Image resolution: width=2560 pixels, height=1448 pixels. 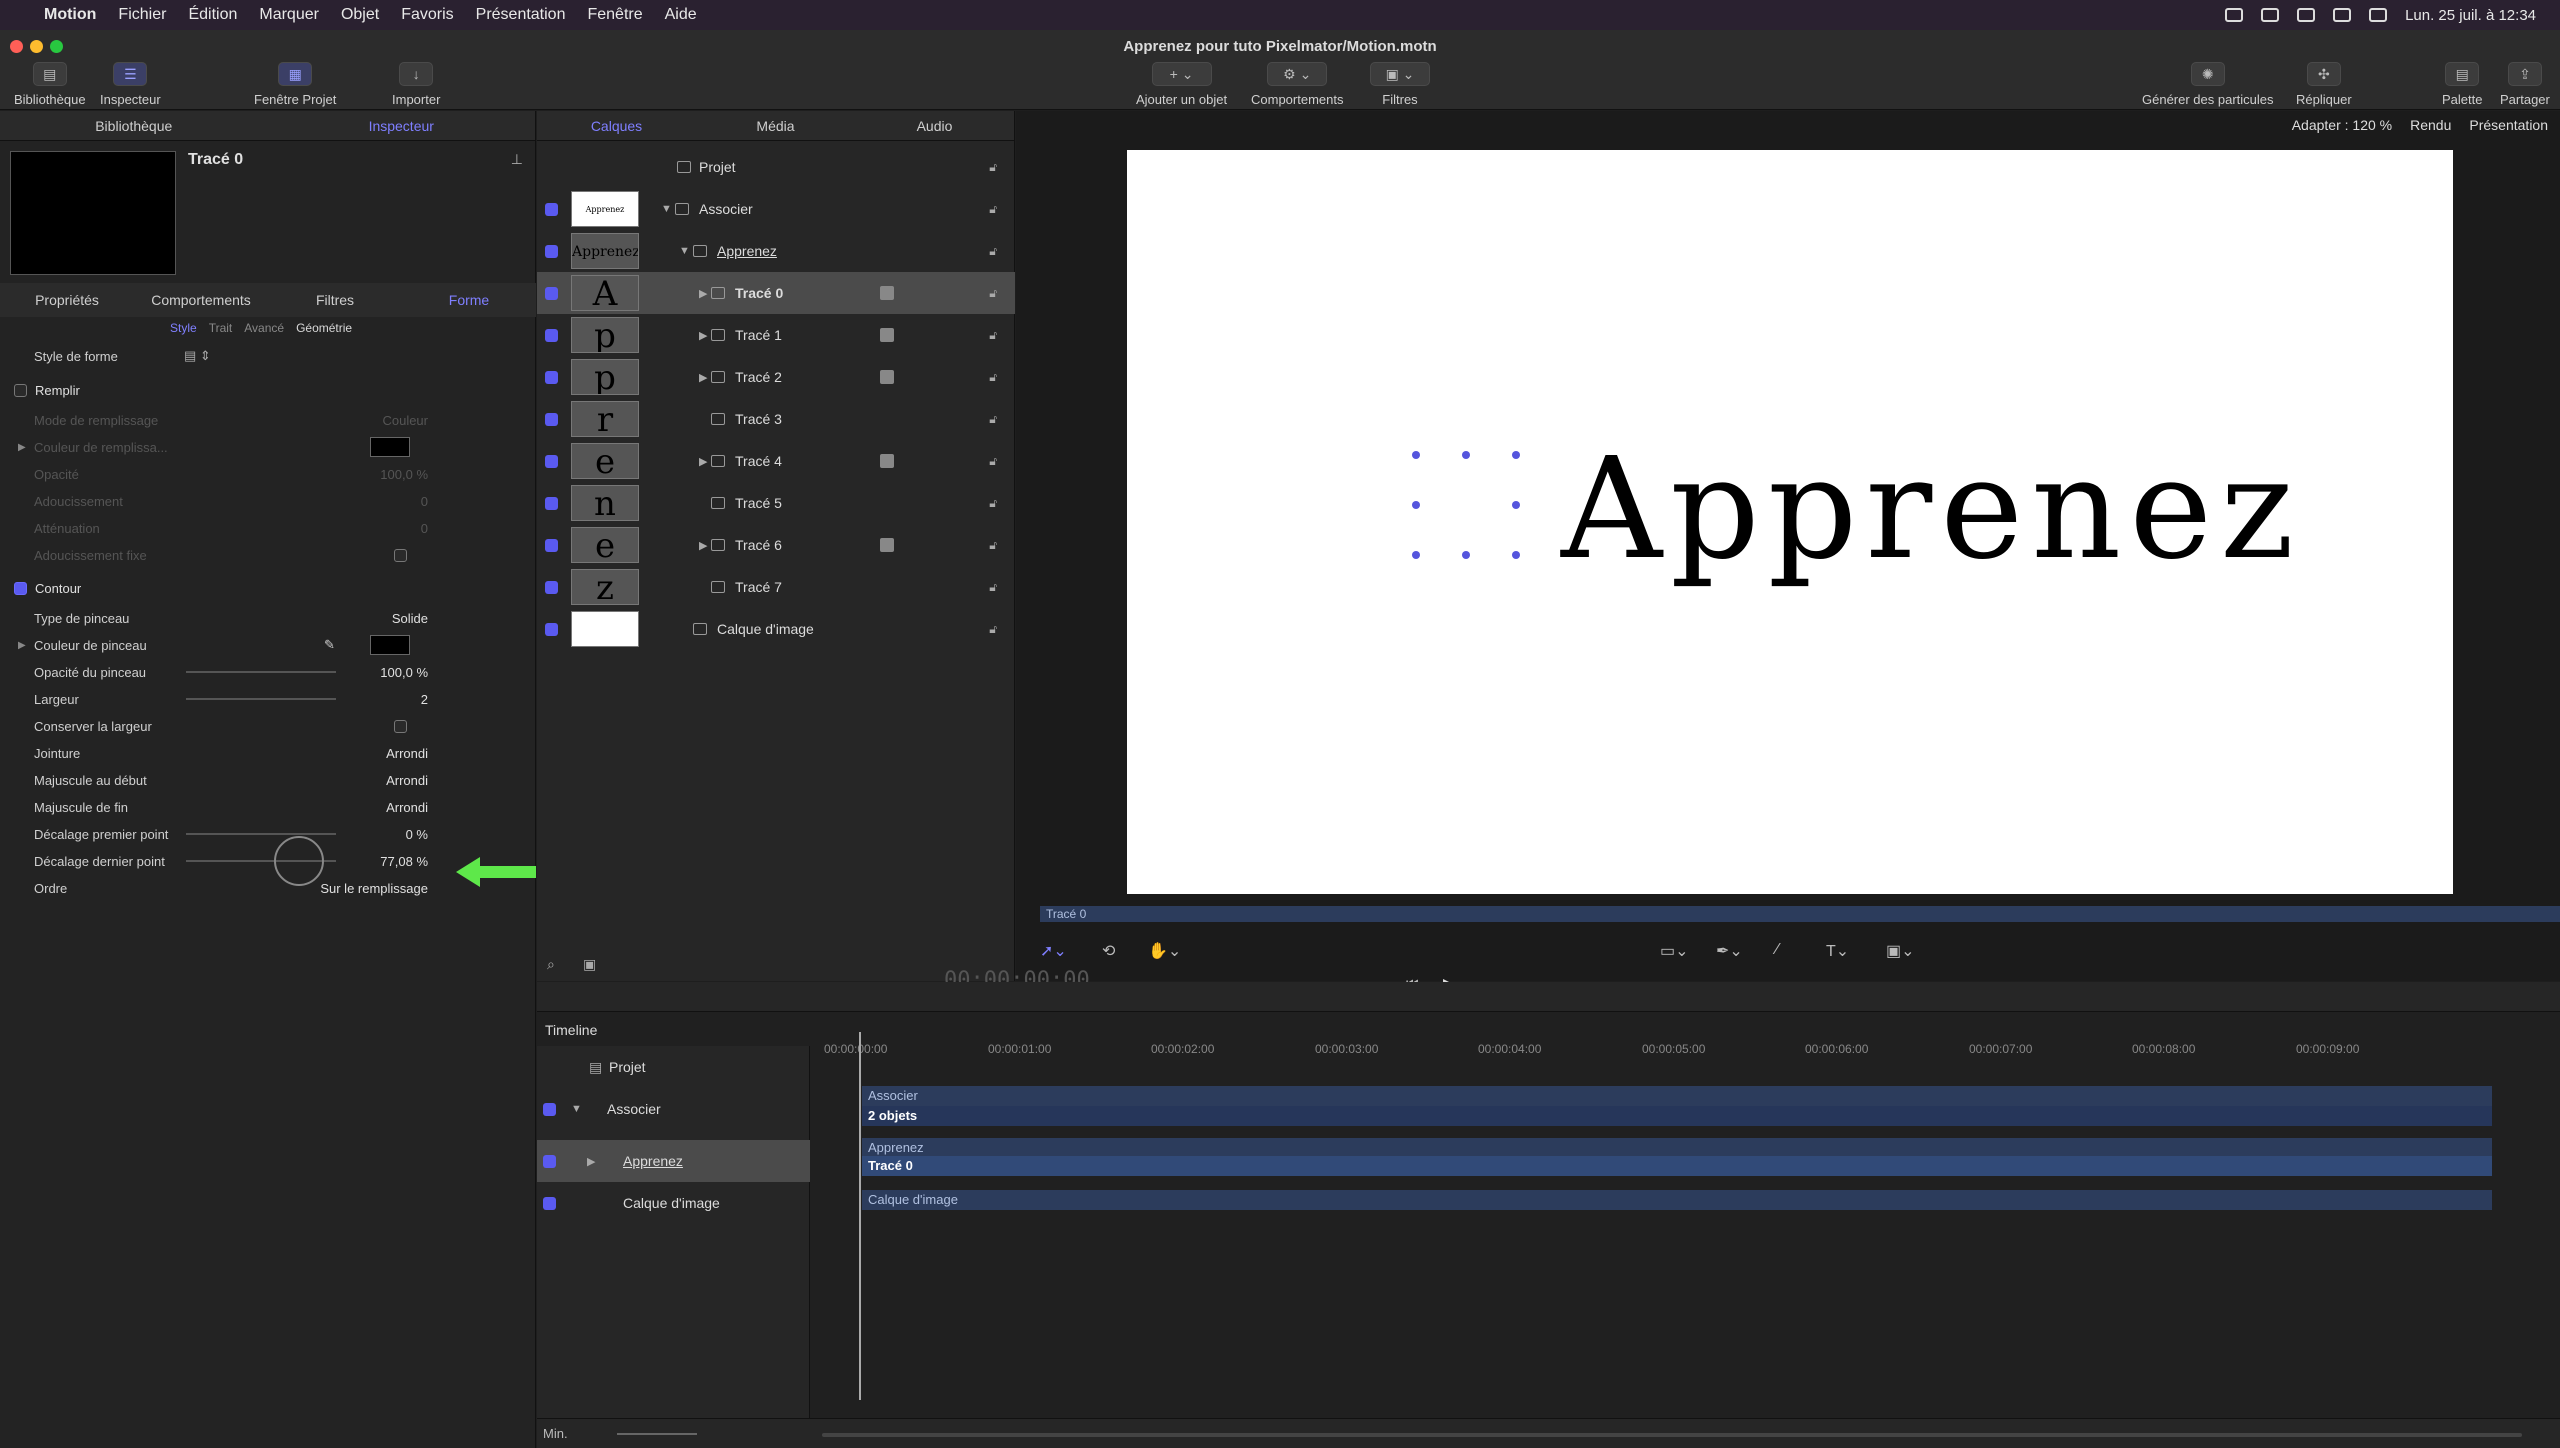 I want to click on zoom-selector: Adapter : 120 %, so click(x=2342, y=125).